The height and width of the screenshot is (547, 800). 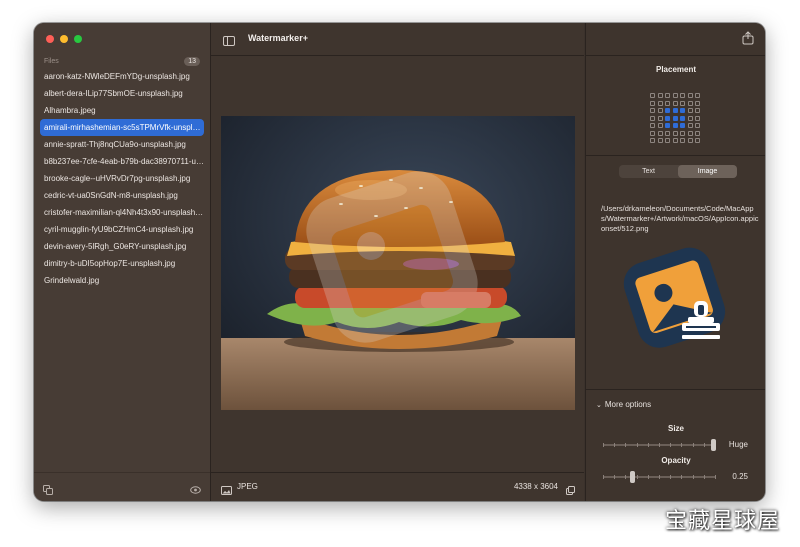 I want to click on file-list-item: brooke-cagle--uHVRvDr7pg-unsplash.jpg, so click(x=122, y=178).